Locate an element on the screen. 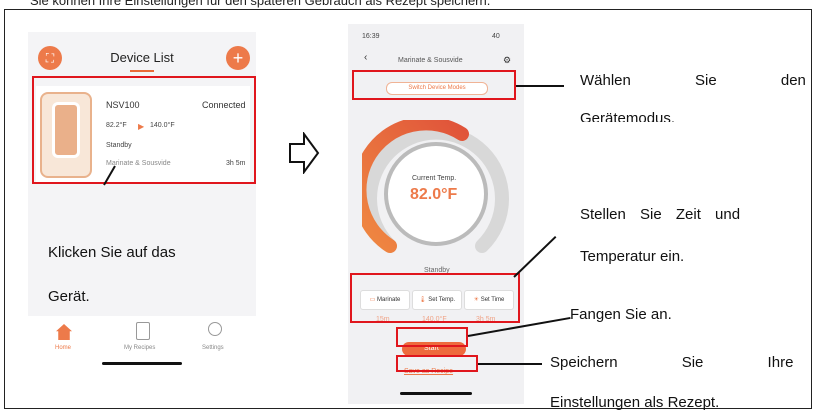 Image resolution: width=817 pixels, height=412 pixels. gauge-label: Current Temp. is located at coordinates (434, 178).